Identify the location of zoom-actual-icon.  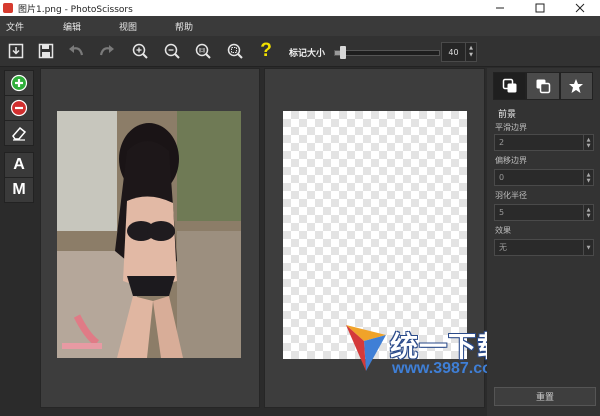
(203, 51).